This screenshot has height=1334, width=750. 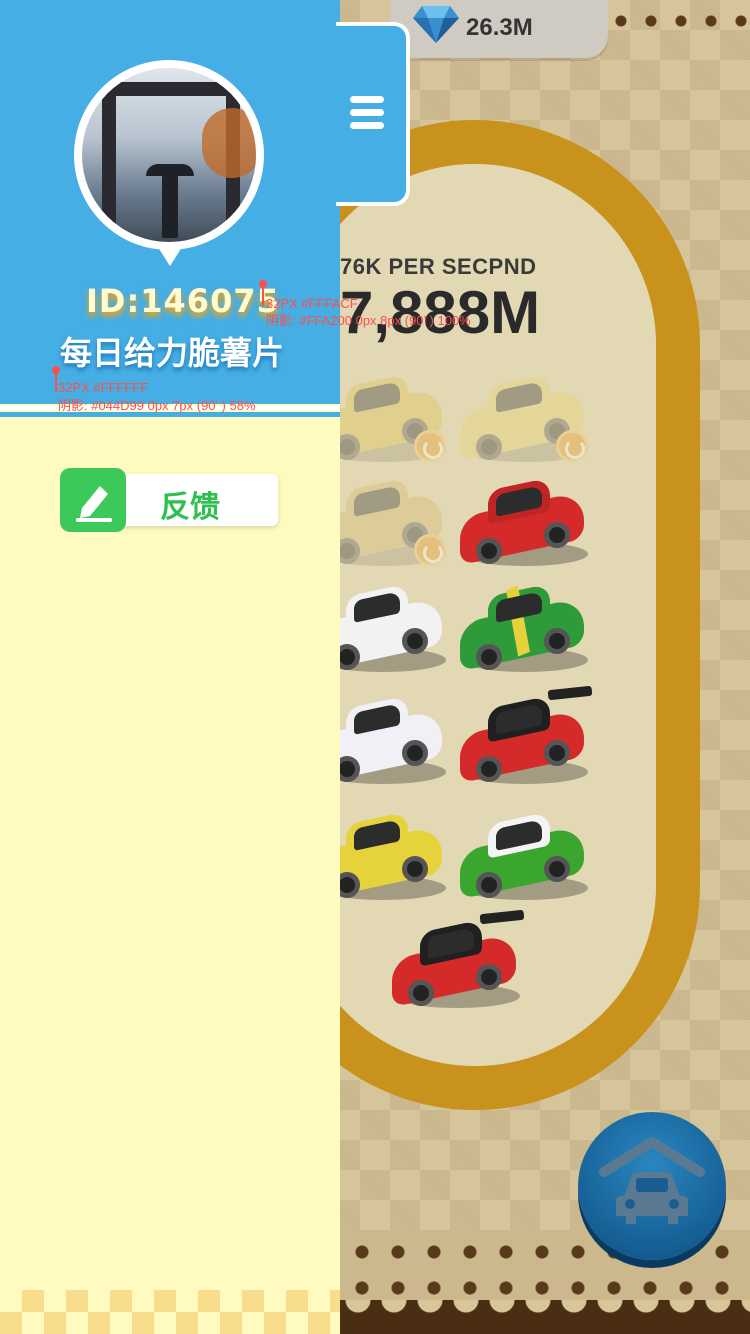 What do you see at coordinates (190, 507) in the screenshot?
I see `feedback-label: 反馈` at bounding box center [190, 507].